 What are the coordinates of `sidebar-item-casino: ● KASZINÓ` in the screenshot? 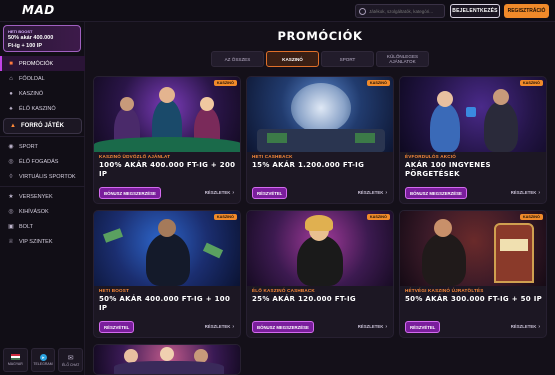 It's located at (42, 93).